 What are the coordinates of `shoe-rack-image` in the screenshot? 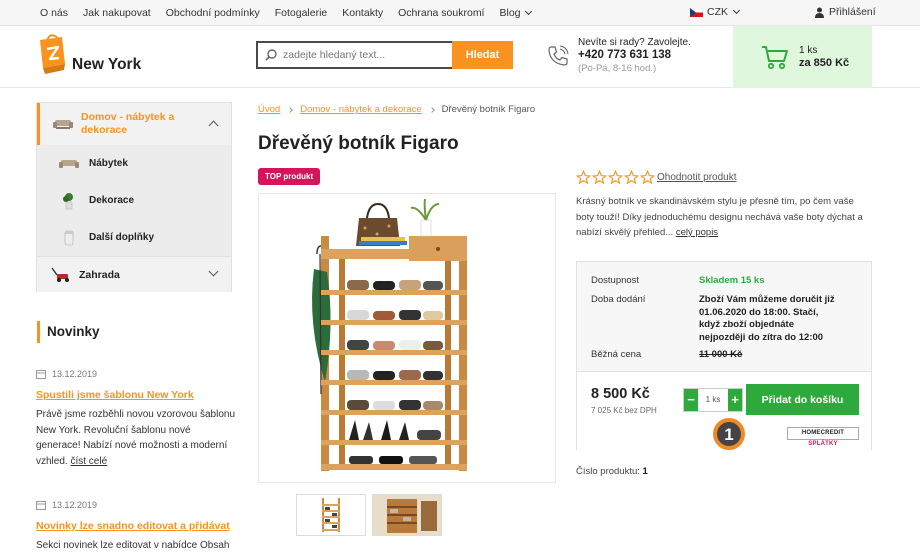 It's located at (389, 334).